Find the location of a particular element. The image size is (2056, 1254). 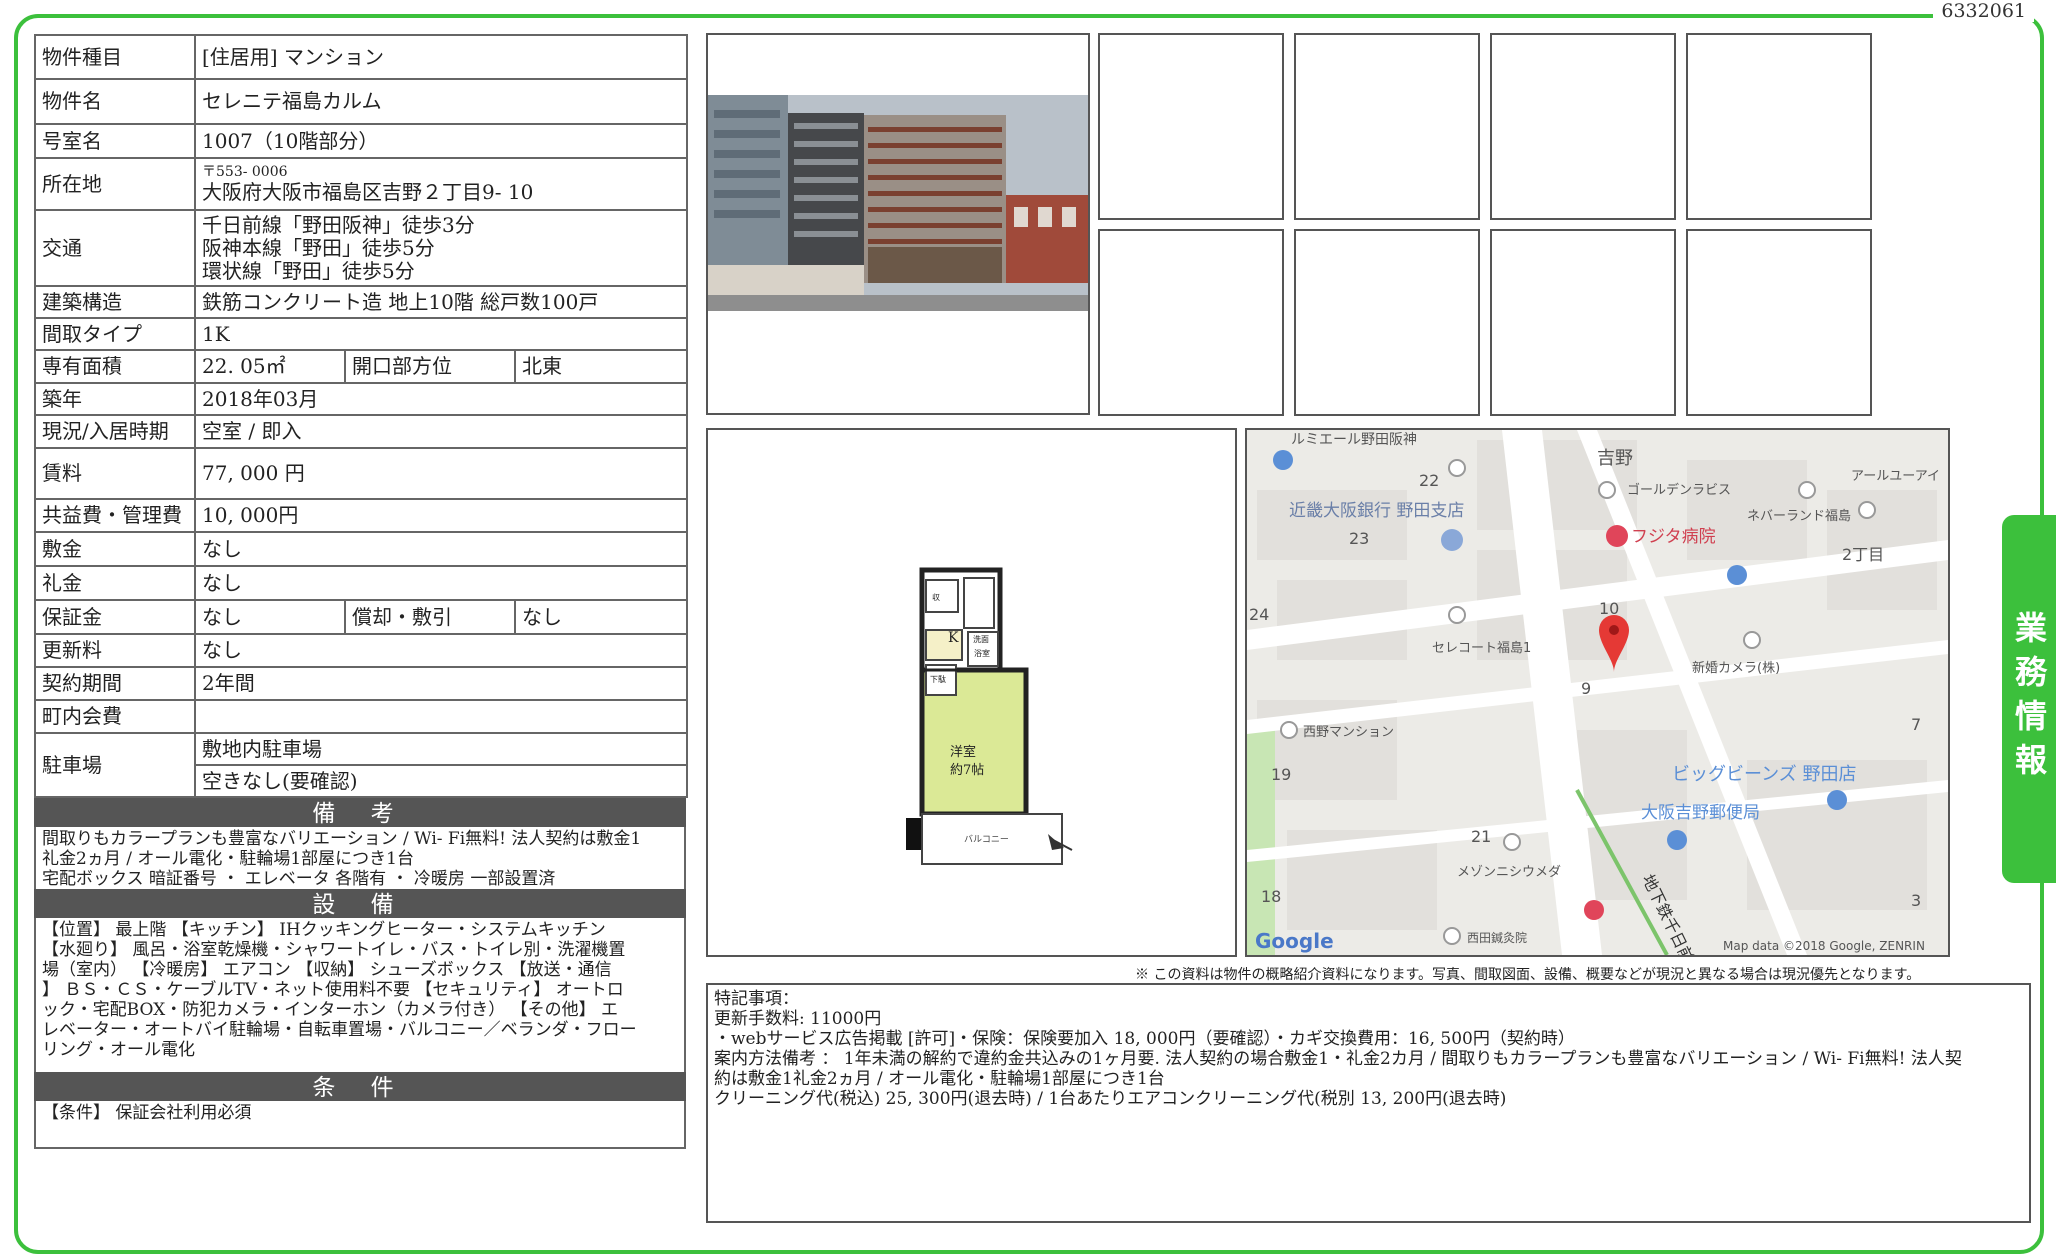

built-label: 築年 is located at coordinates (115, 399).